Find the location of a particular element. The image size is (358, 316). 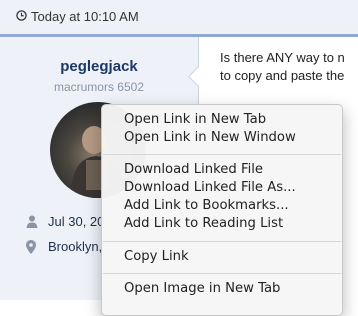

joined-row: Jul 30, 20 is located at coordinates (65, 221).